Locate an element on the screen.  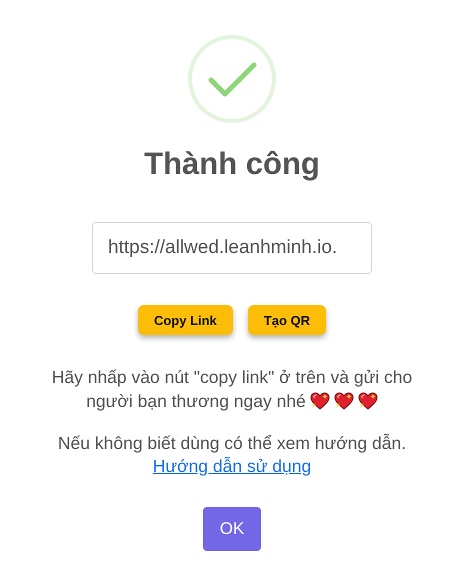
success-check-icon is located at coordinates (232, 79).